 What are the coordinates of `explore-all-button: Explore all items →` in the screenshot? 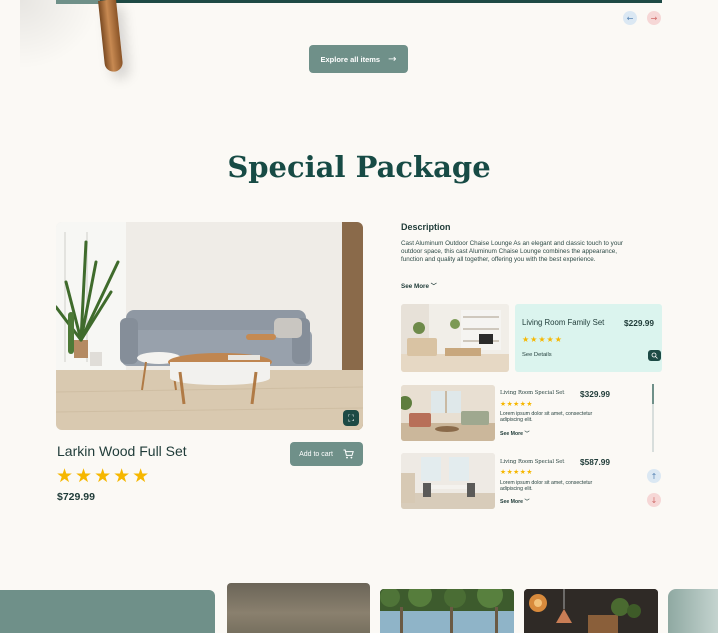 It's located at (358, 59).